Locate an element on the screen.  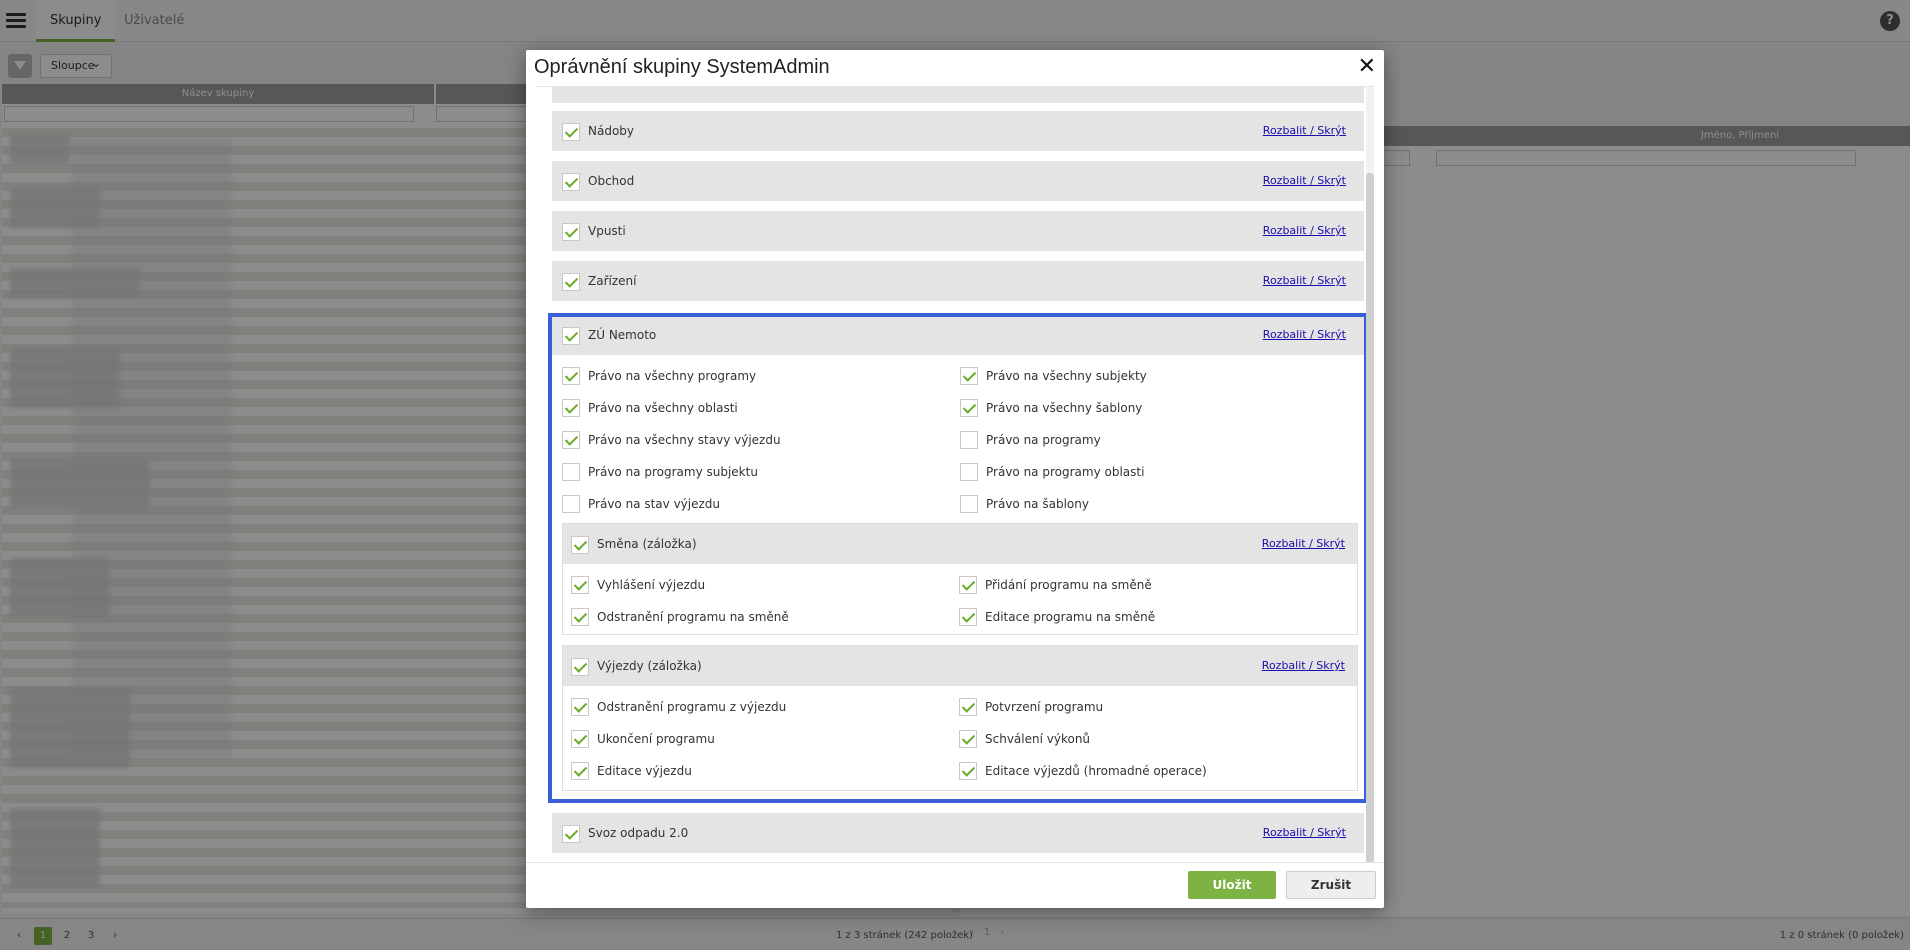
section-label: Zařízení is located at coordinates (612, 281).